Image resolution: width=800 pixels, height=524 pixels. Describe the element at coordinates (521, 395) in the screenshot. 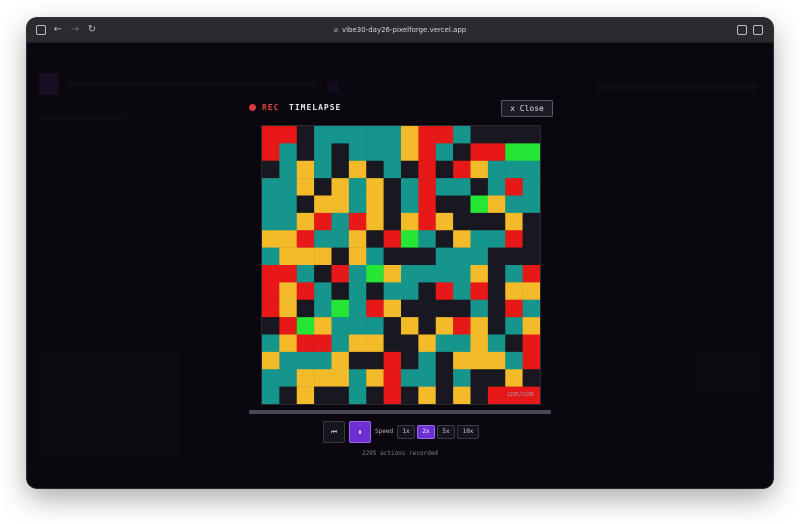

I see `frame-counter: 2295/2295` at that location.